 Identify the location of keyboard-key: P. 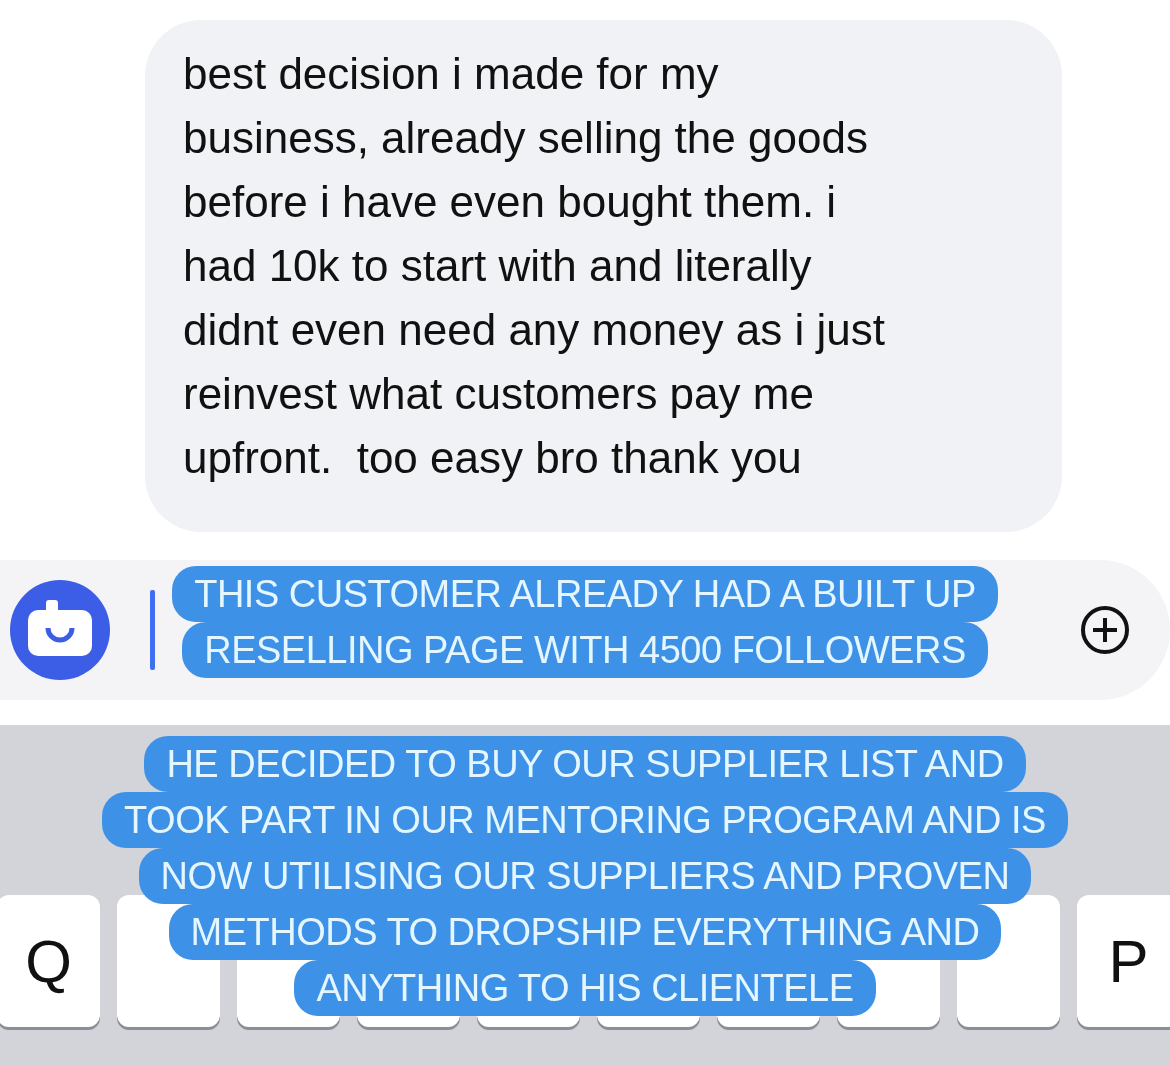
(1123, 961).